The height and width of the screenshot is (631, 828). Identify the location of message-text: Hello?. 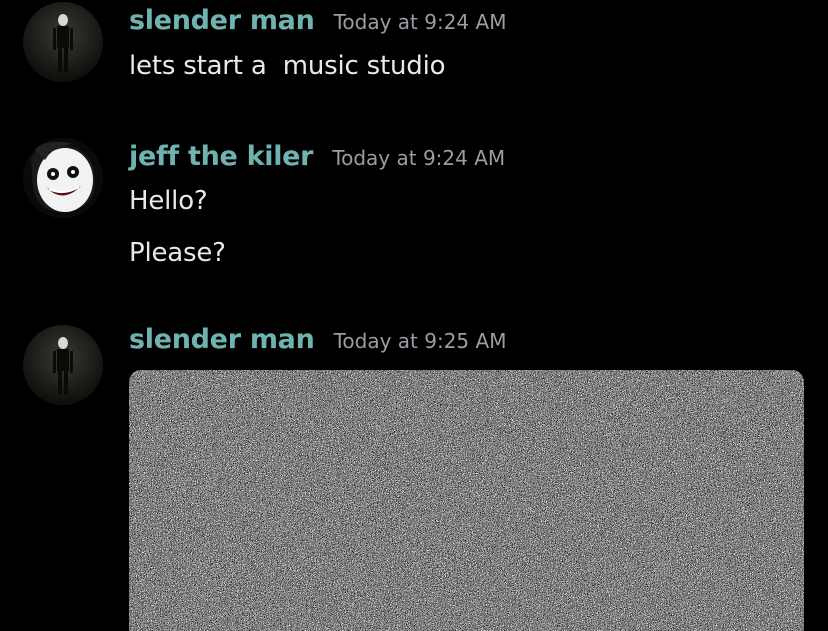
(168, 201).